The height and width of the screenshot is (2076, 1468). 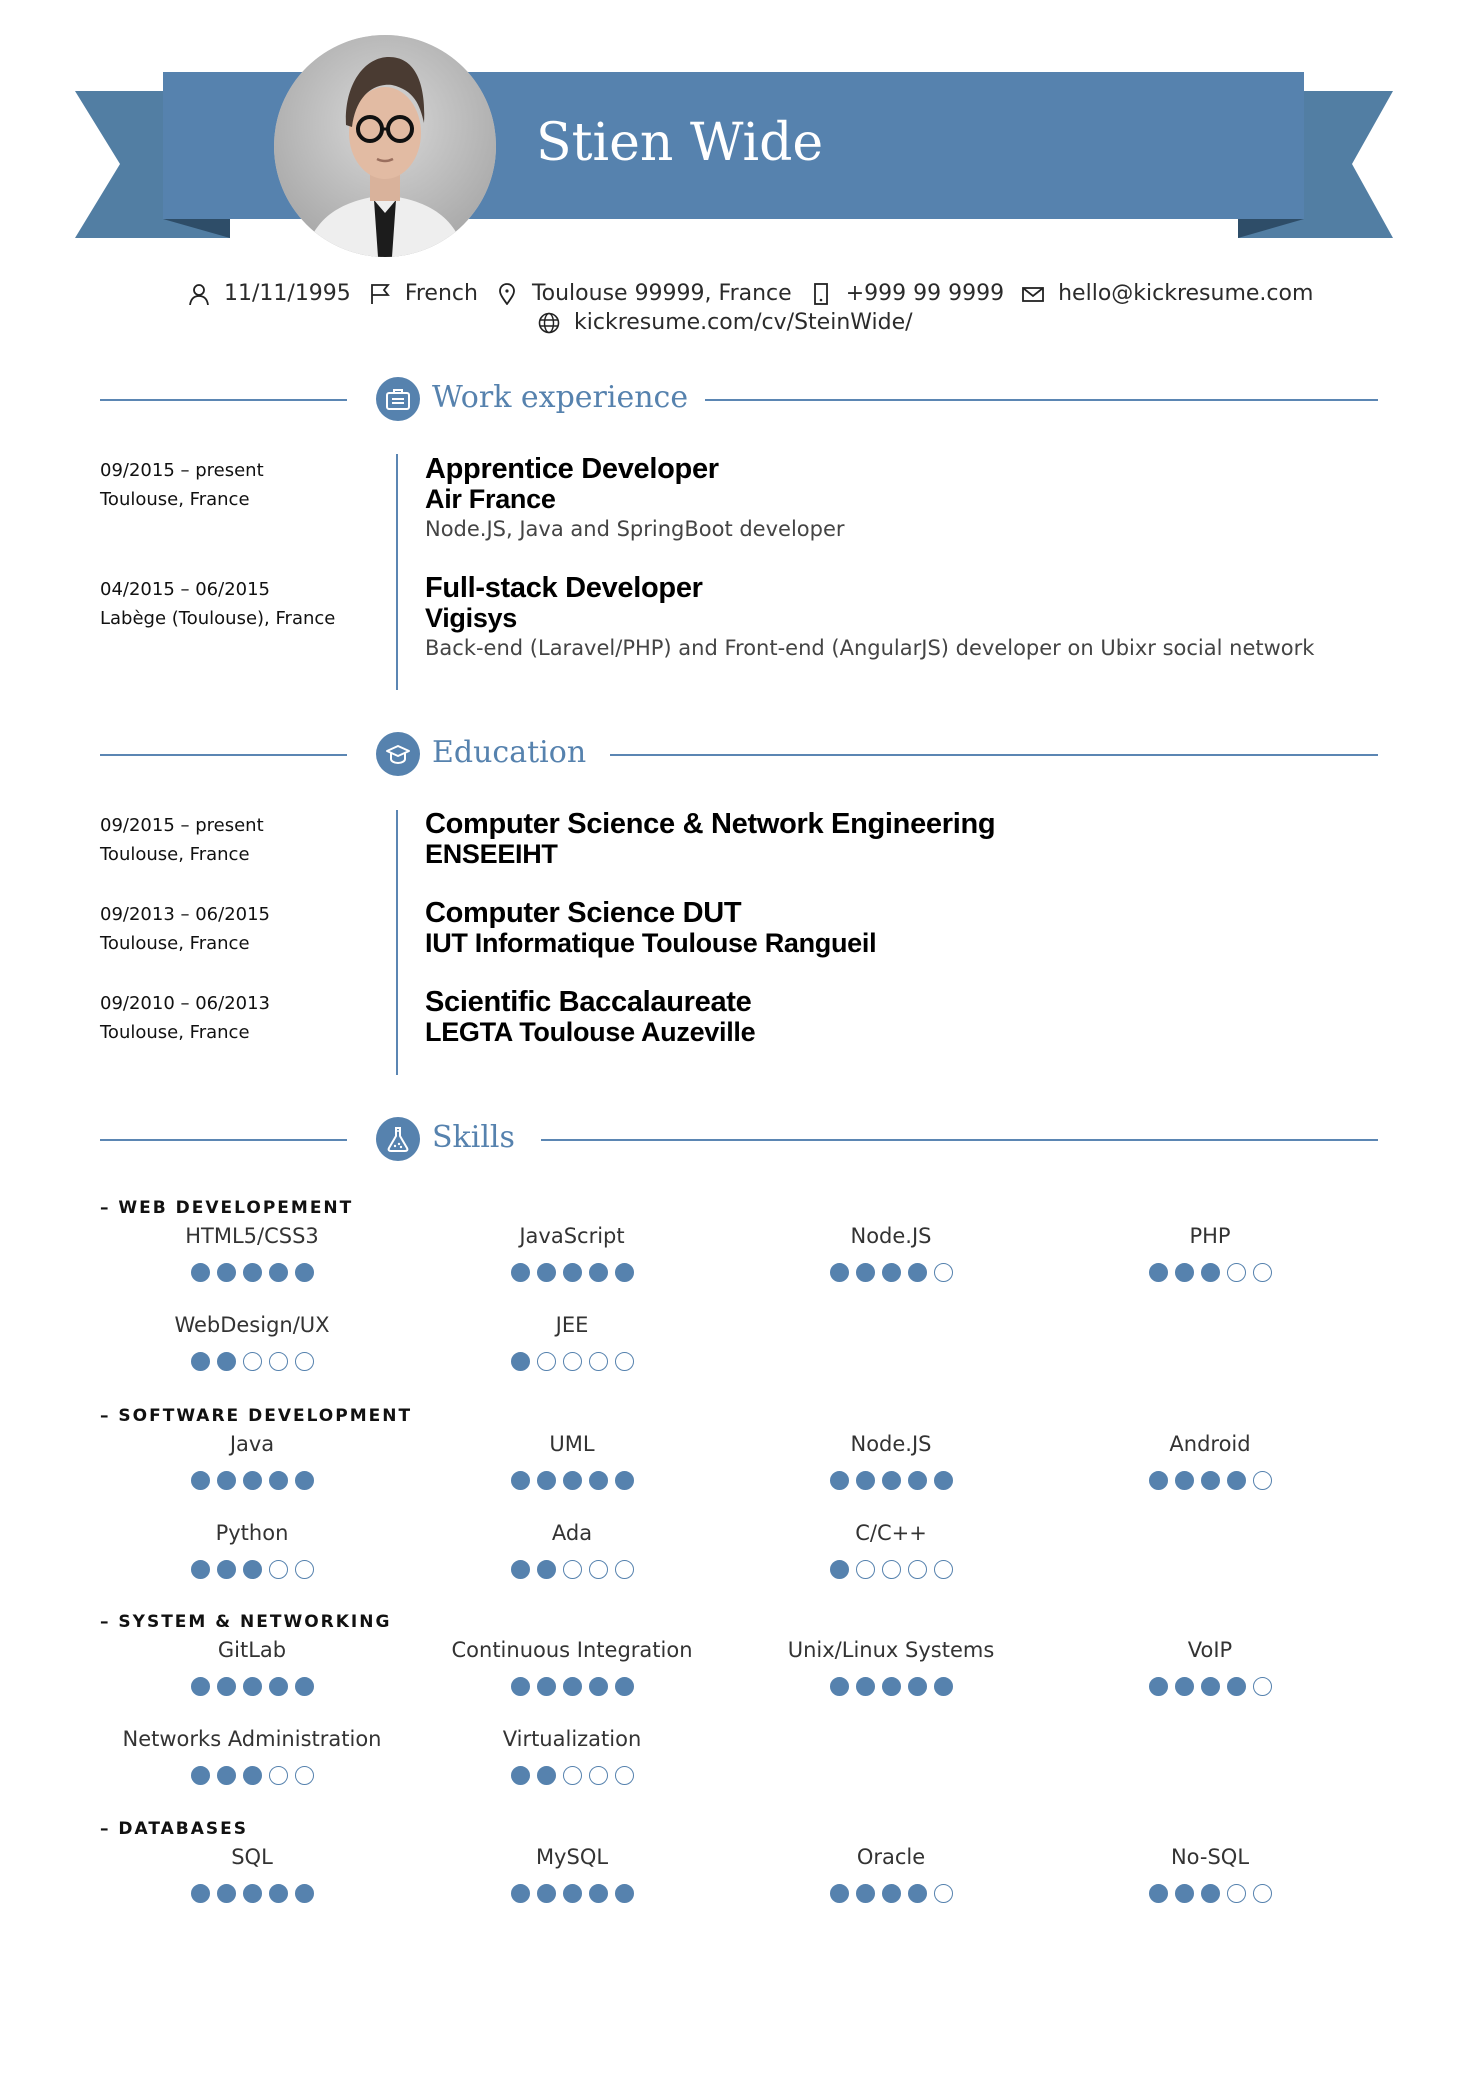 What do you see at coordinates (959, 1140) in the screenshot?
I see `skills-header-rule-right` at bounding box center [959, 1140].